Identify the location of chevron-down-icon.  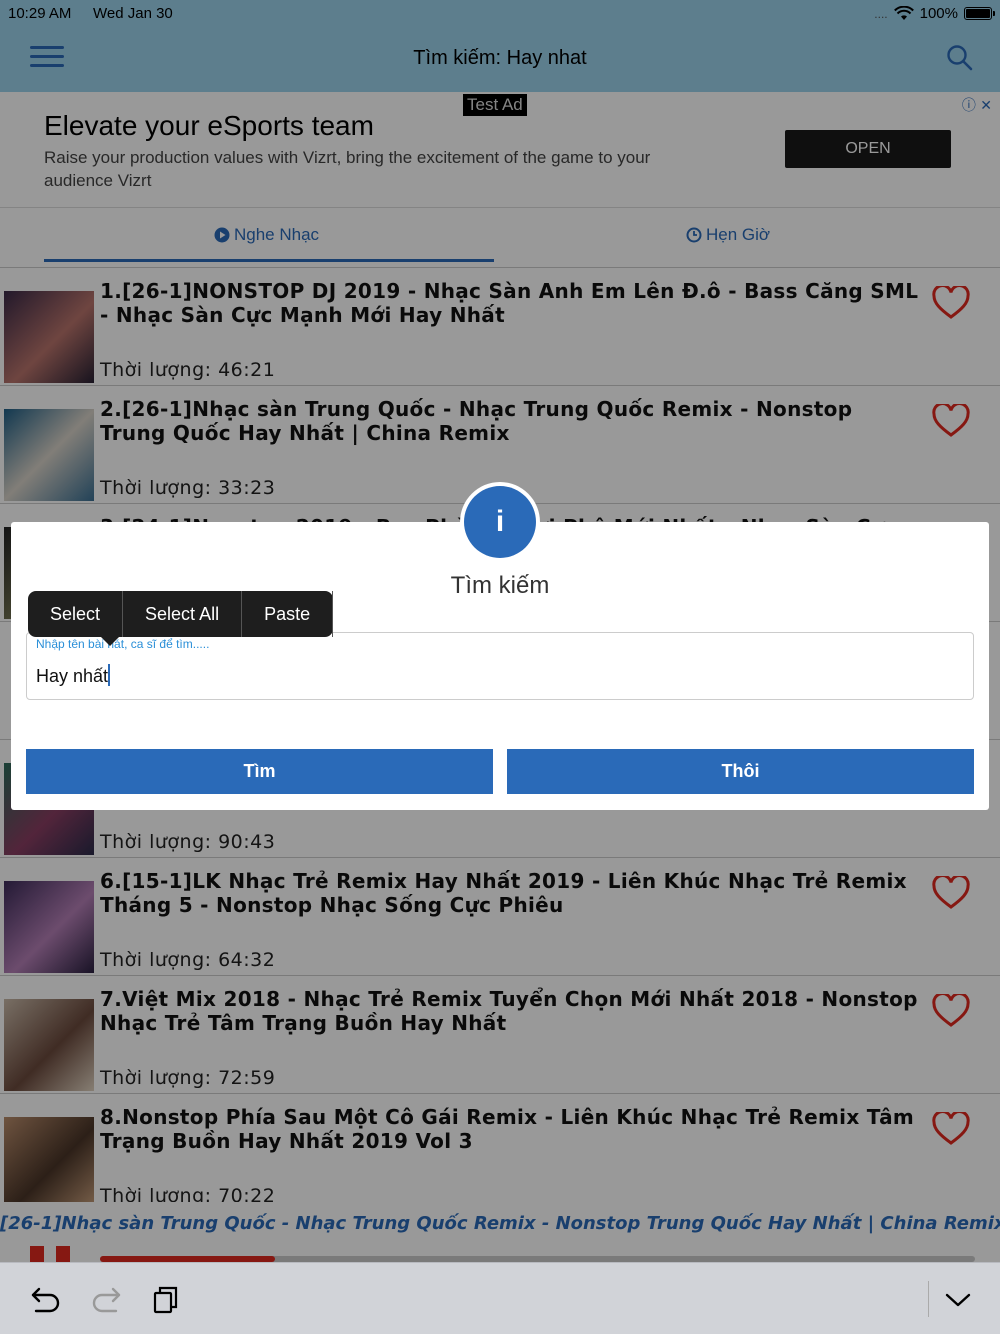
(958, 1300).